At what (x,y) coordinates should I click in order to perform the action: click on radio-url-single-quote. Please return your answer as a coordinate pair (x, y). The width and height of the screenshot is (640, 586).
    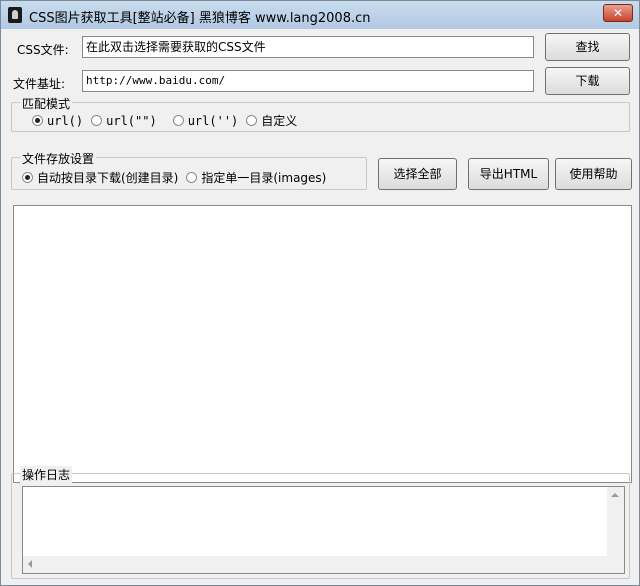
    Looking at the image, I should click on (178, 120).